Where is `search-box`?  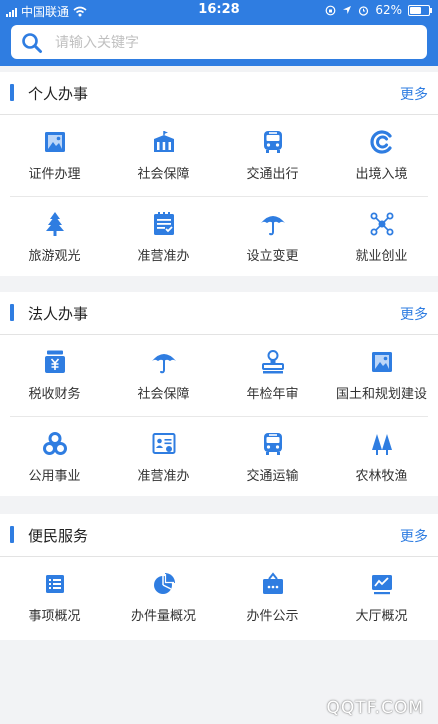 search-box is located at coordinates (219, 42).